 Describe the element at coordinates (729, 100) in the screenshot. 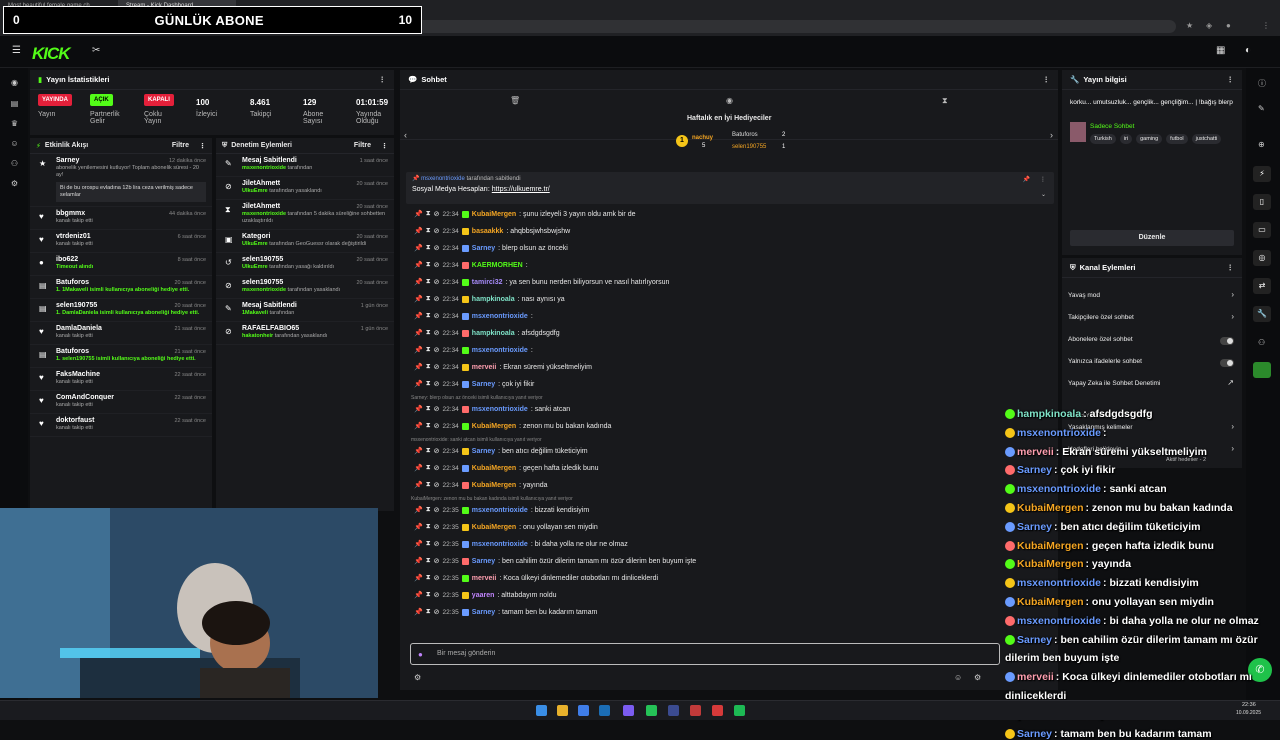

I see `chat-icon: ◉` at that location.